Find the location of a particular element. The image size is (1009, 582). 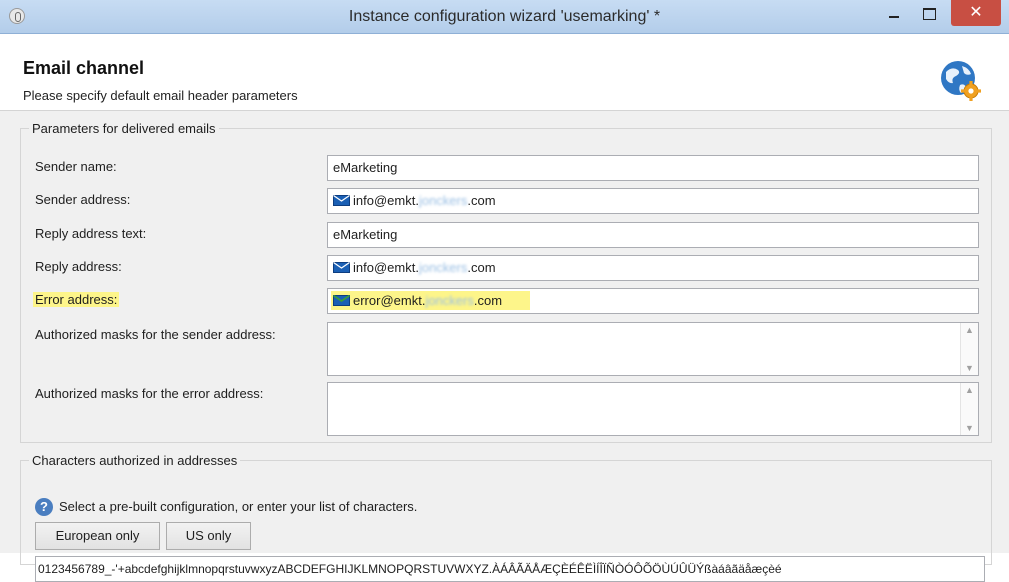

error-address-label-text: Error address: is located at coordinates (76, 299).